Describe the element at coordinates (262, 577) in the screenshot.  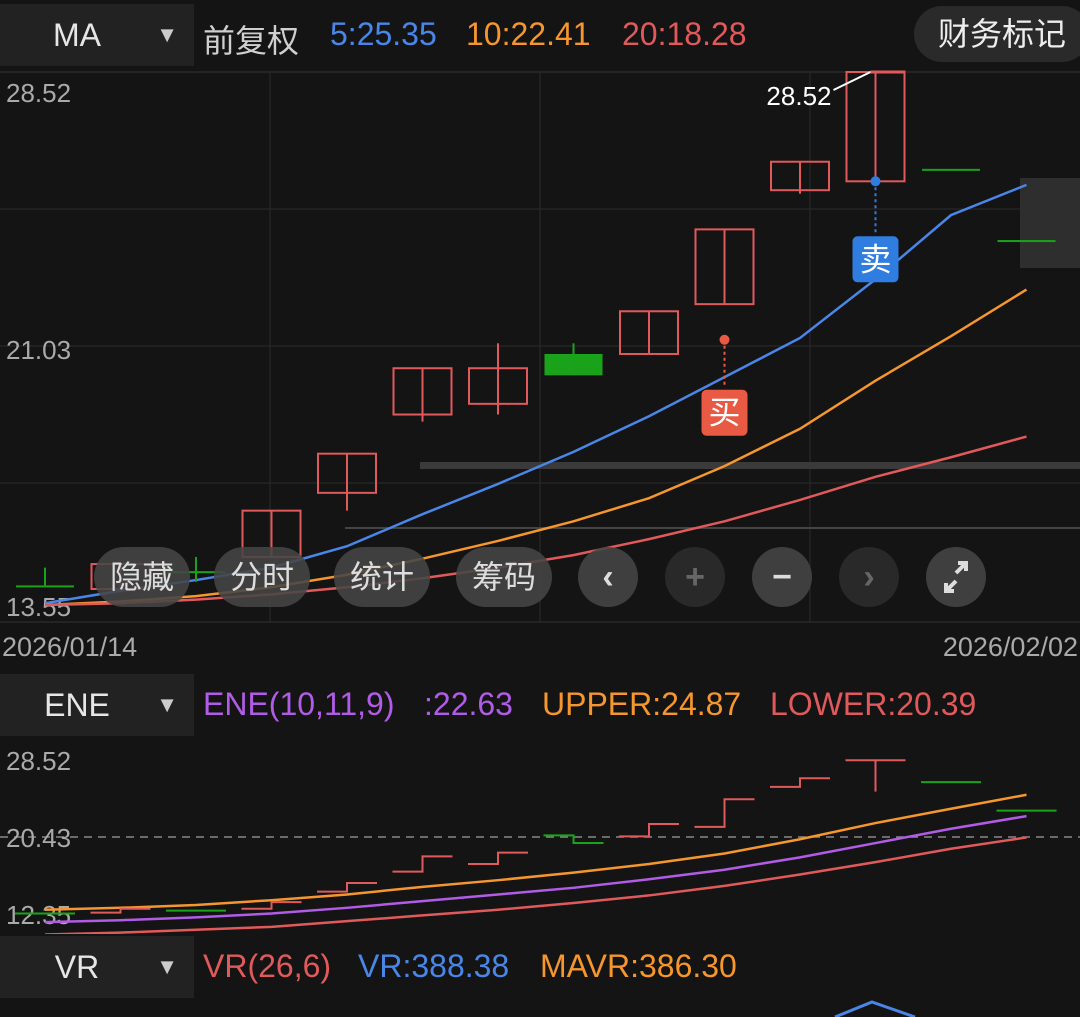
I see `timeshare-button: 分时` at that location.